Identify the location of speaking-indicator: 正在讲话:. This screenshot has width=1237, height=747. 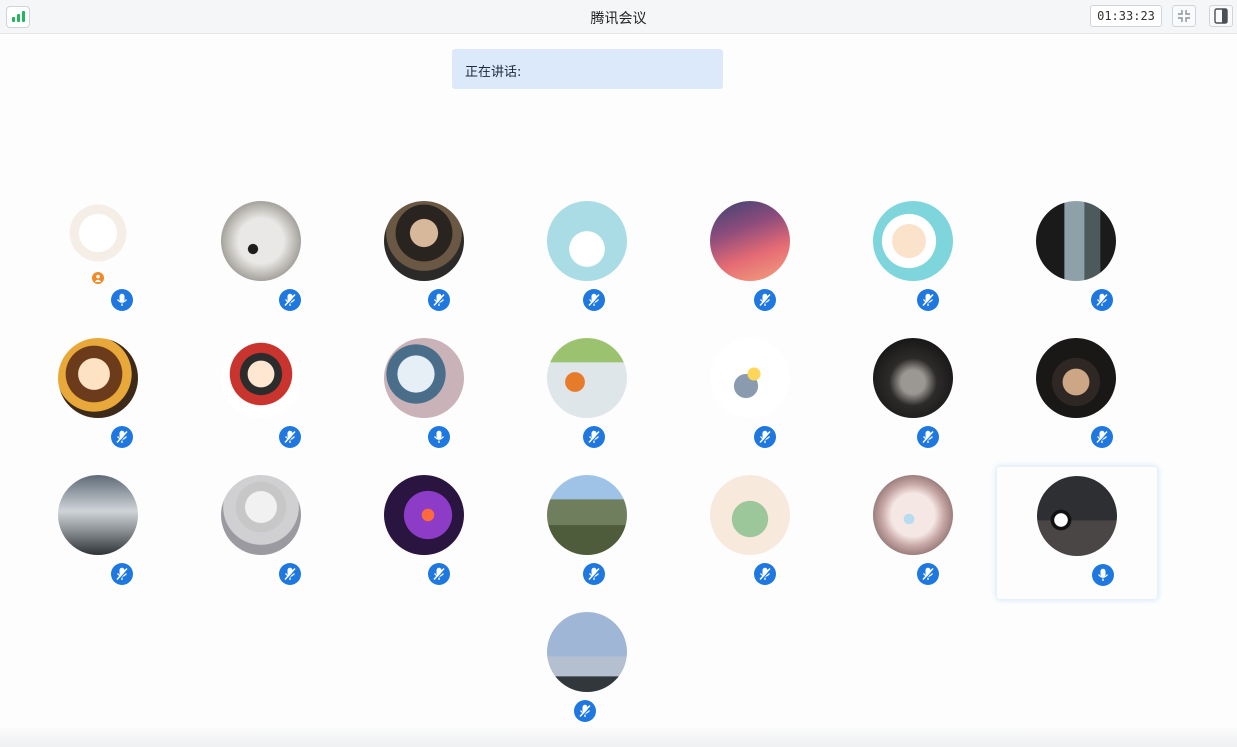
(587, 69).